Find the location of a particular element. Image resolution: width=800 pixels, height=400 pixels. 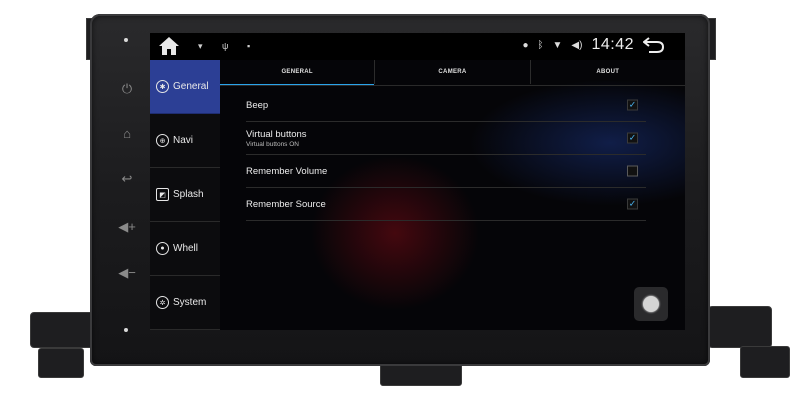

setting-row-remember-volume: Remember Volume is located at coordinates (446, 171).